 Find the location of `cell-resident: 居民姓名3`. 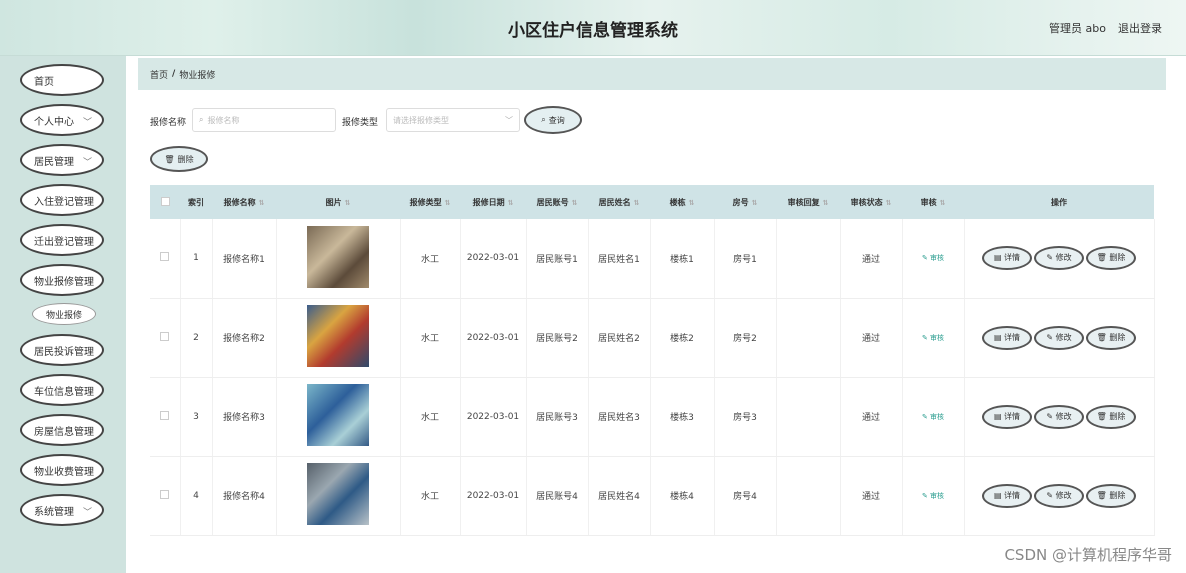

cell-resident: 居民姓名3 is located at coordinates (619, 417).